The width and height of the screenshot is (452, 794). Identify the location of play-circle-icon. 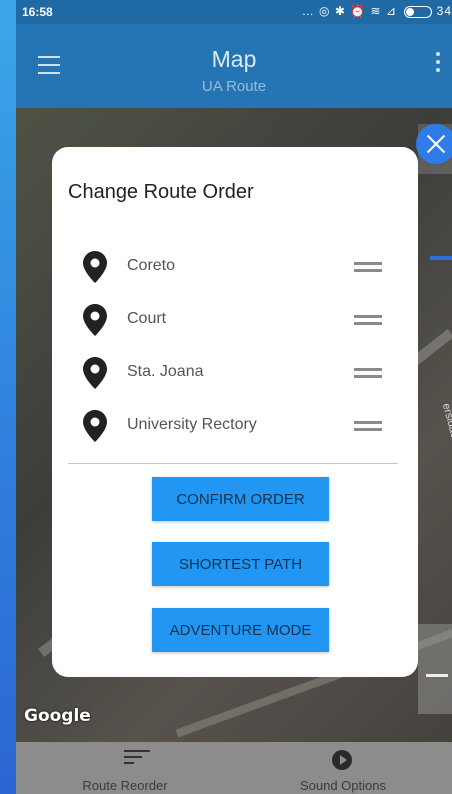
(342, 760).